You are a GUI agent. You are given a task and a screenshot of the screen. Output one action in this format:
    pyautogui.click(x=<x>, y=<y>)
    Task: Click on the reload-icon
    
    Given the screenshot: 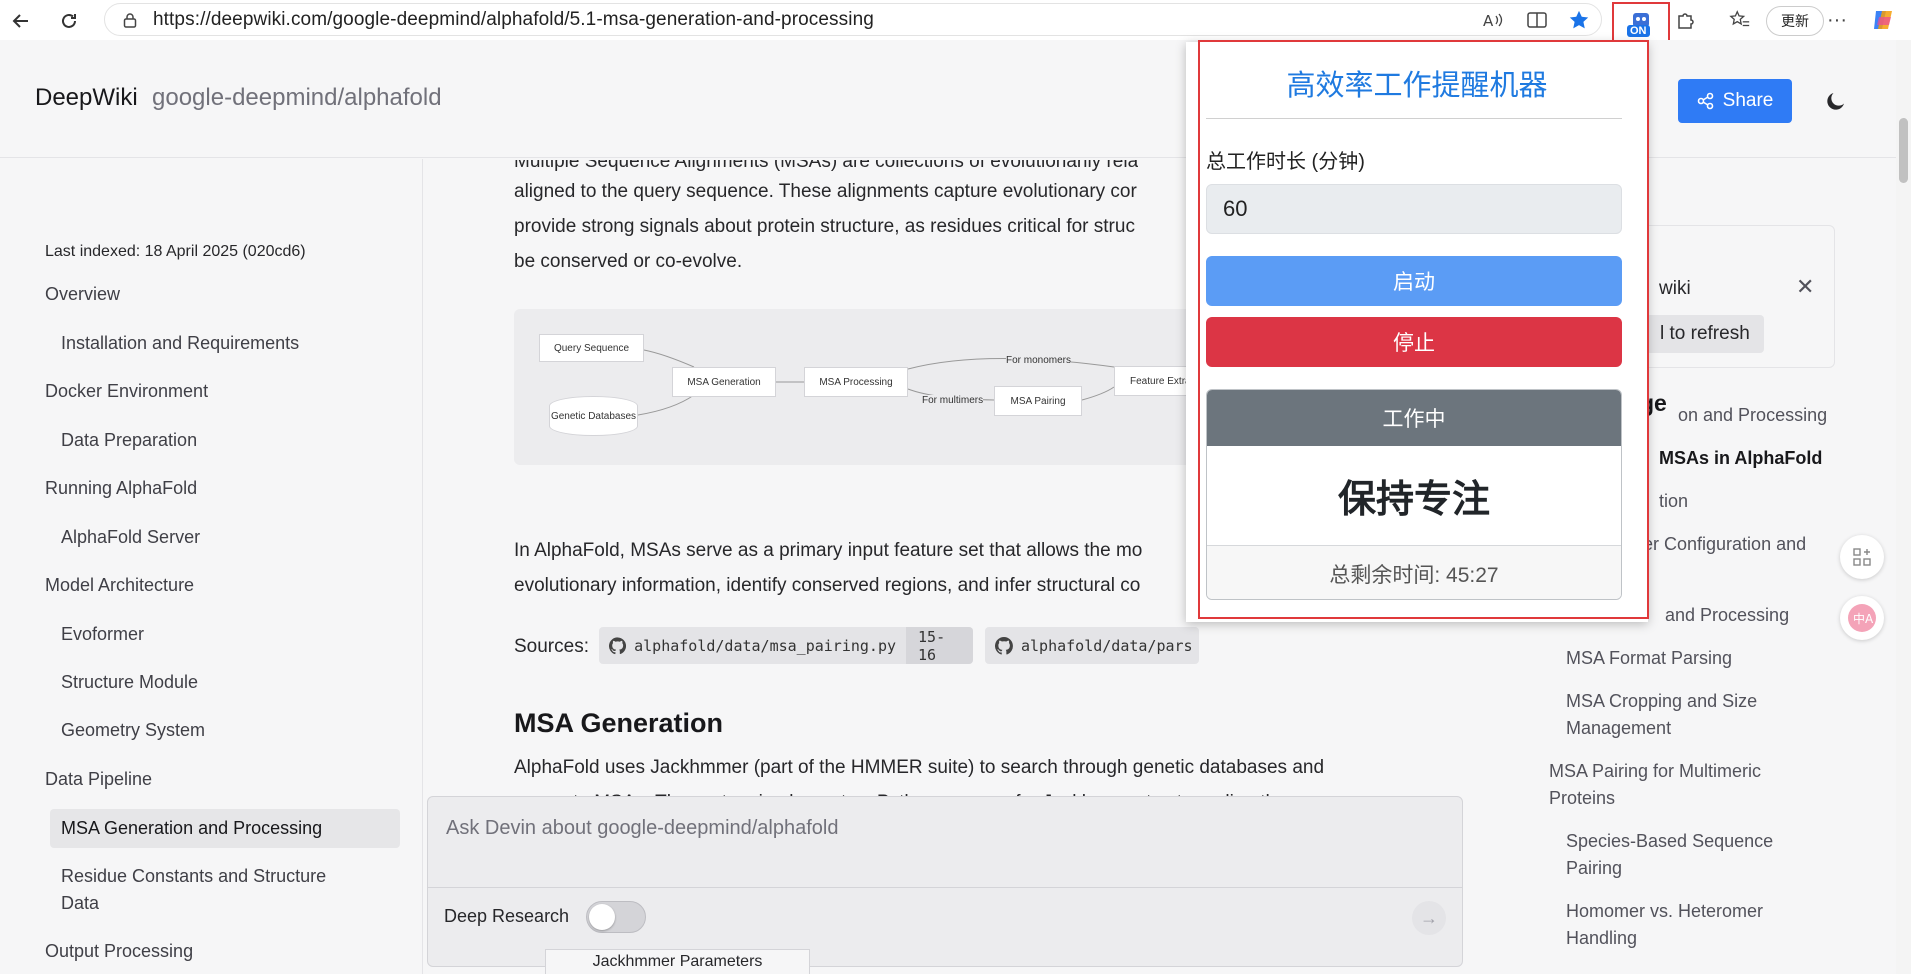 What is the action you would take?
    pyautogui.click(x=69, y=21)
    